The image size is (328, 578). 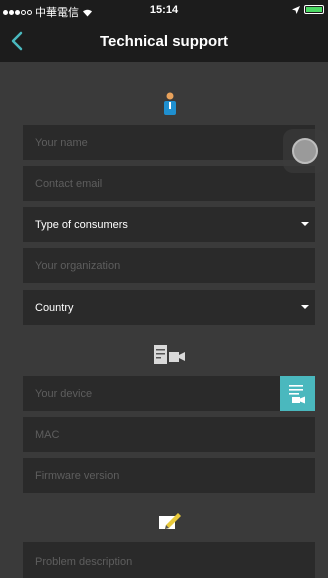 I want to click on assistive-touch-icon, so click(x=305, y=151).